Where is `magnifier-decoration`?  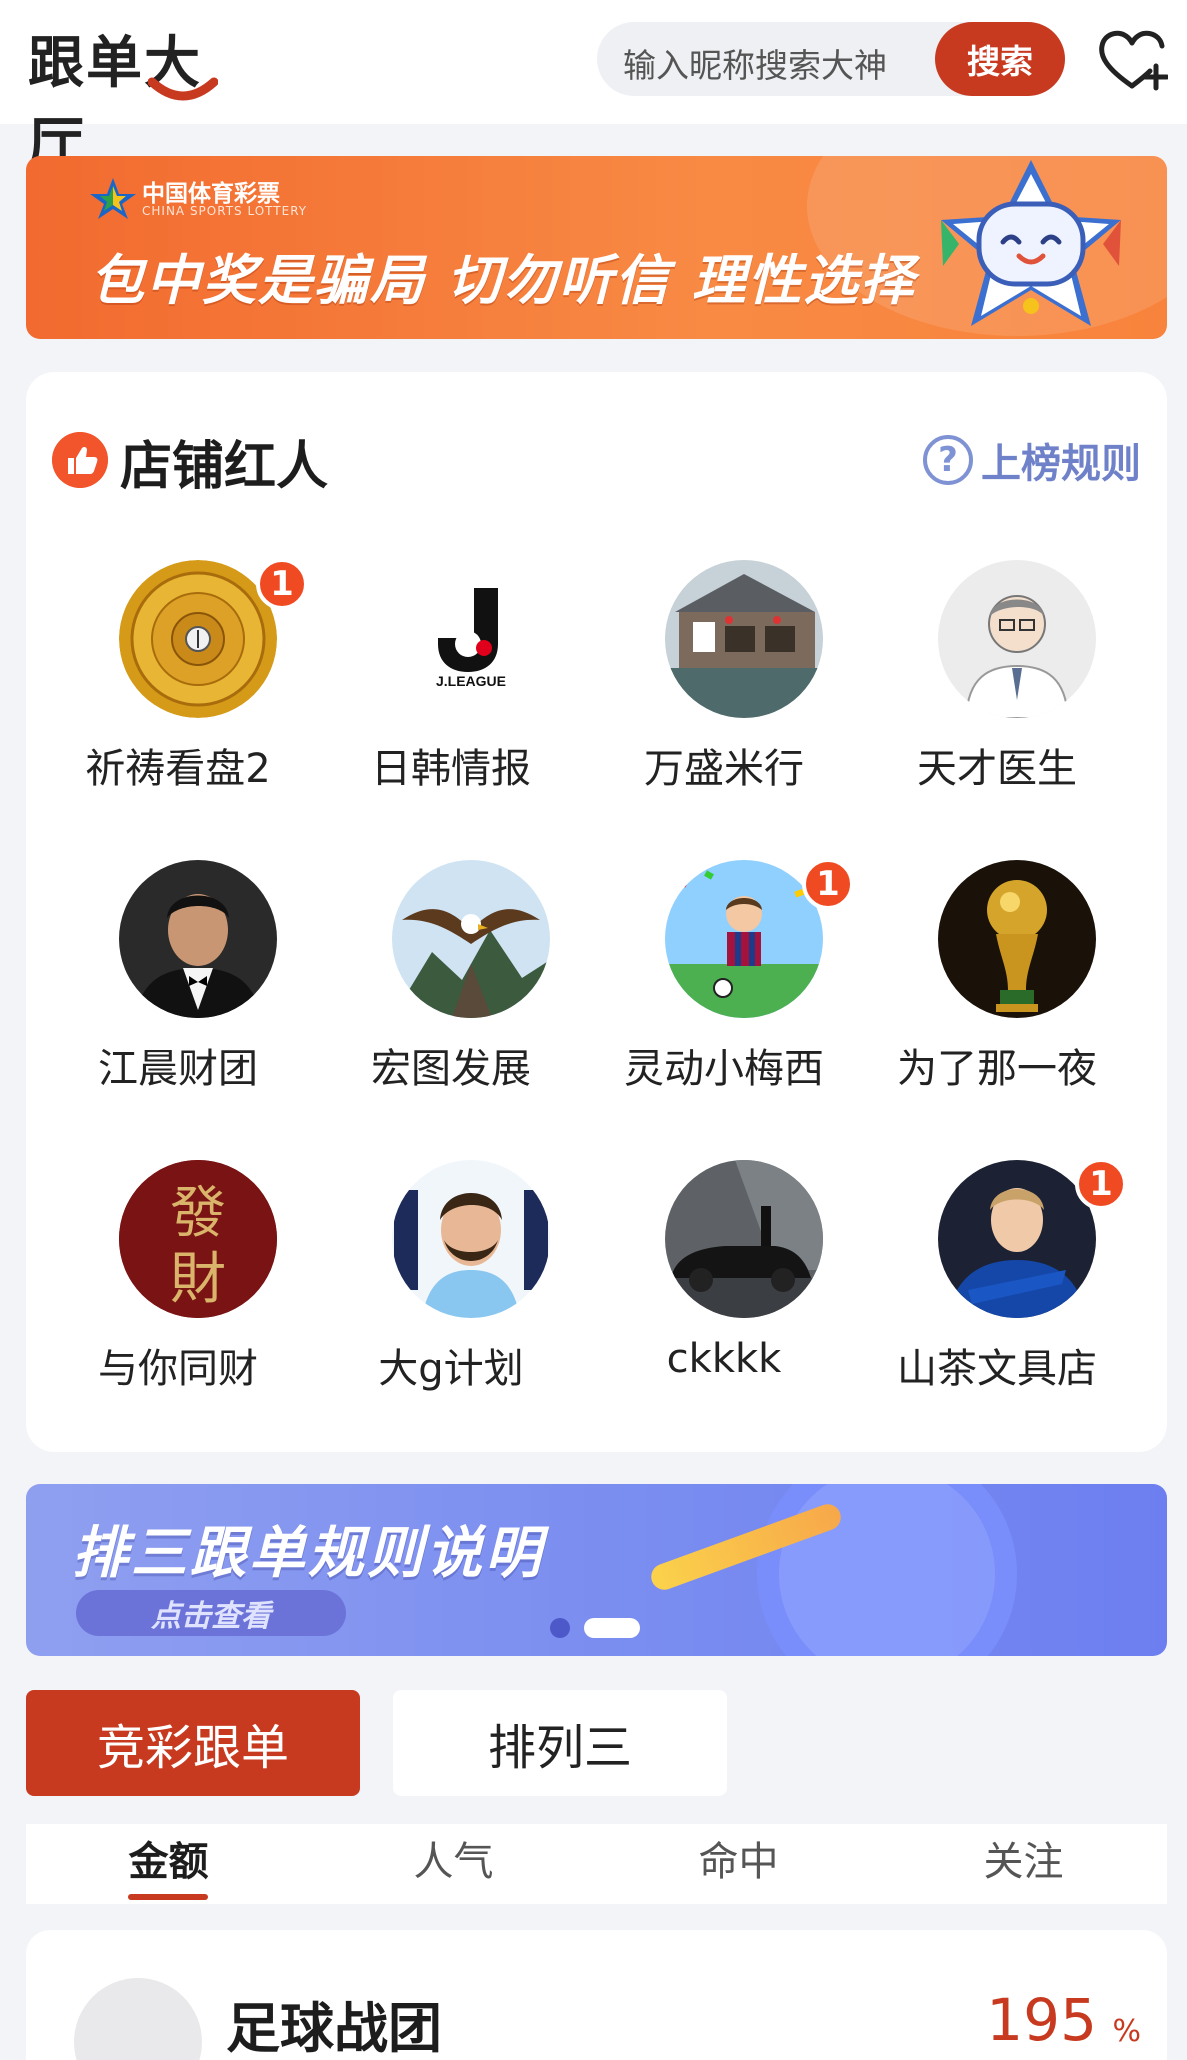
magnifier-decoration is located at coordinates (887, 1570).